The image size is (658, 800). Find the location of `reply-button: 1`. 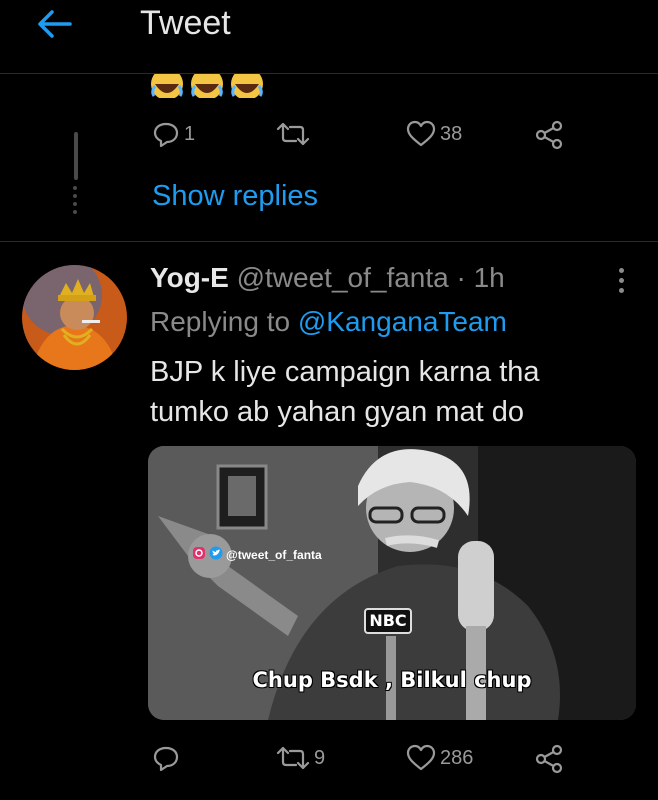

reply-button: 1 is located at coordinates (173, 134).